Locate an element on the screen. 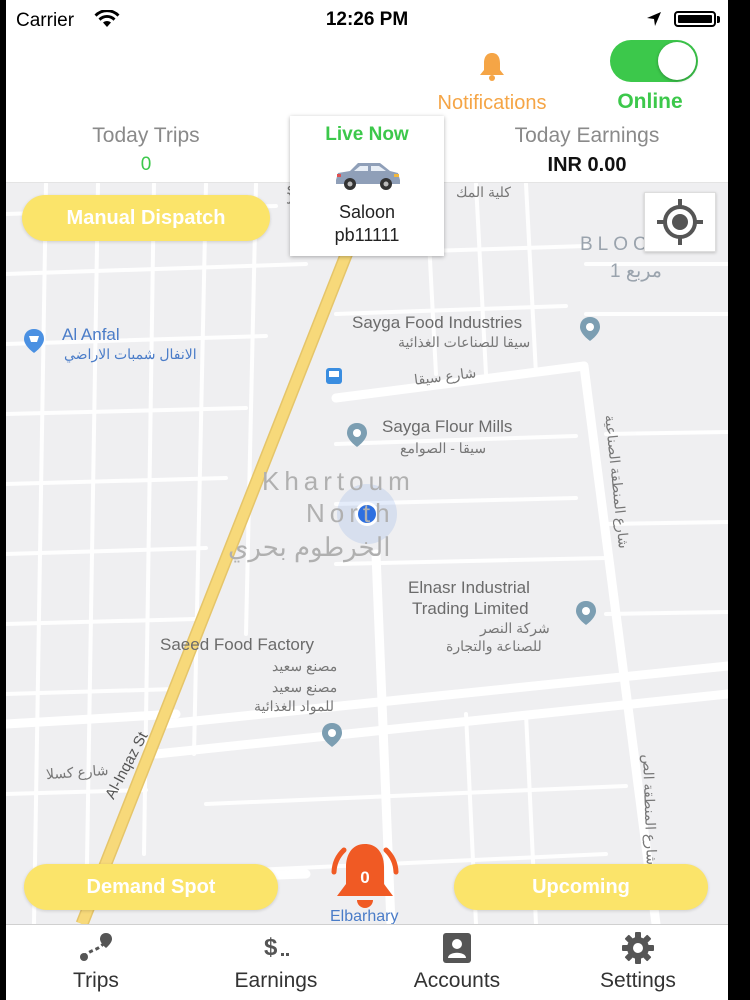  map-city-label: North is located at coordinates (350, 513).